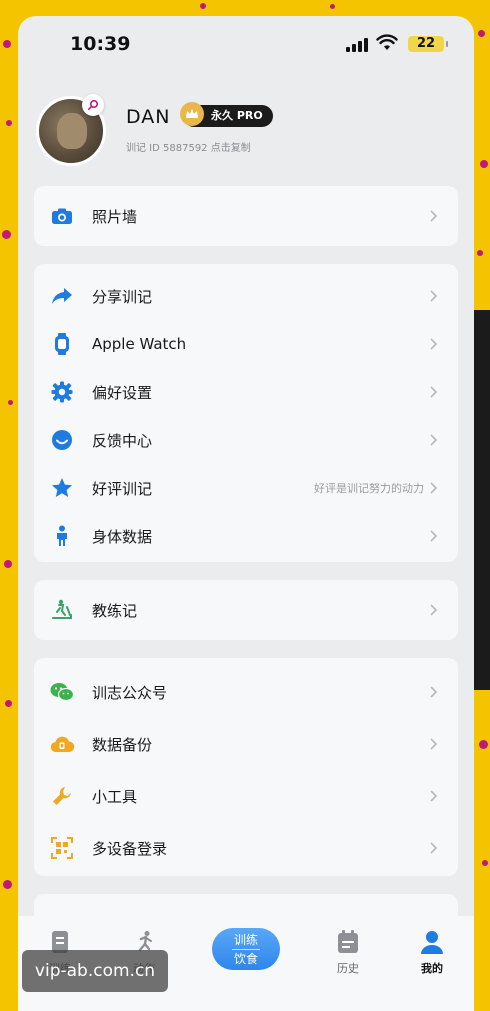 This screenshot has height=1011, width=490. What do you see at coordinates (62, 796) in the screenshot?
I see `wrench-icon` at bounding box center [62, 796].